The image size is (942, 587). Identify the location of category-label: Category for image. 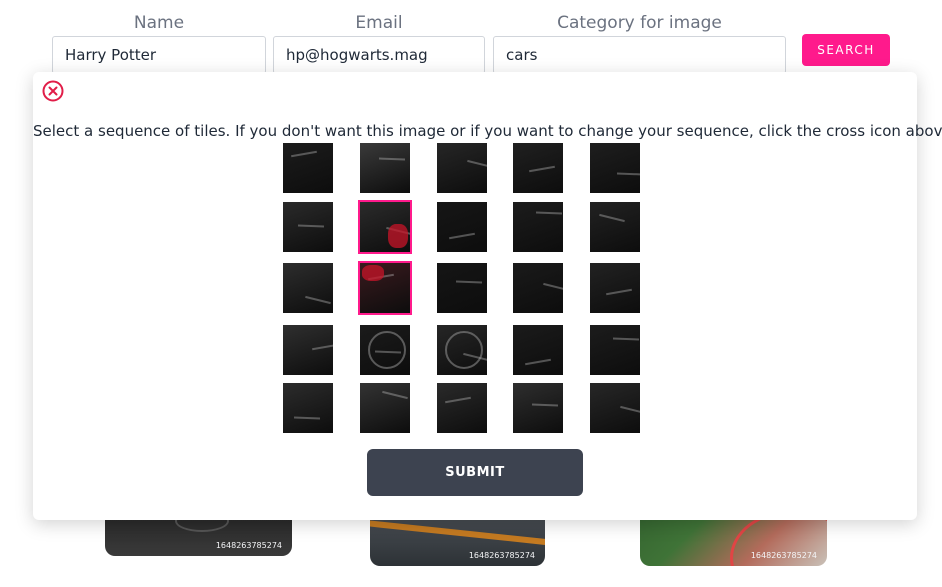
(639, 23).